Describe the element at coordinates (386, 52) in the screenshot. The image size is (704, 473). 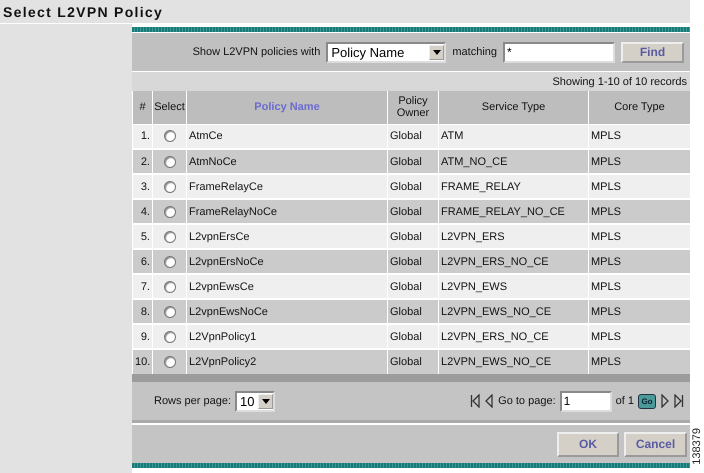
I see `filter-field-dropdown: Policy Name` at that location.